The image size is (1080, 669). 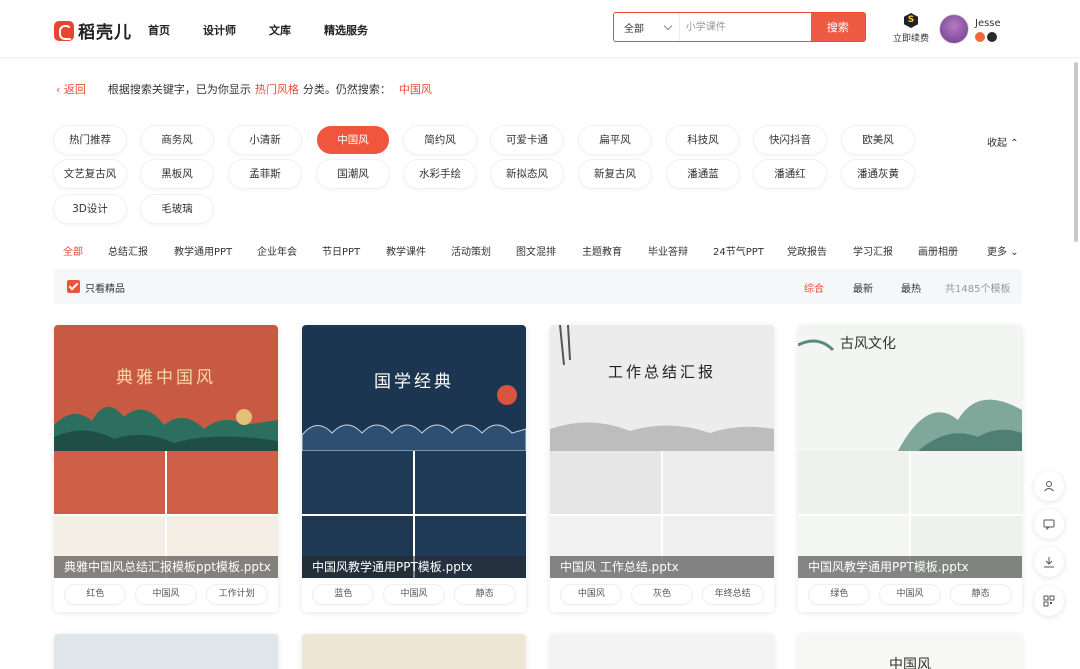 I want to click on style-chip: 新拟态风, so click(x=527, y=174).